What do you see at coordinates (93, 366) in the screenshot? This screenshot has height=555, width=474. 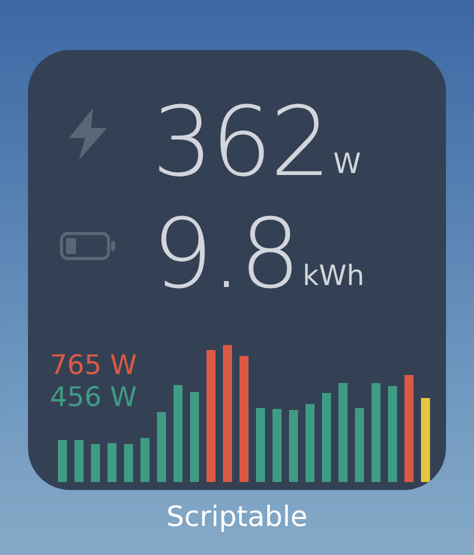 I see `peak-label: 765 W` at bounding box center [93, 366].